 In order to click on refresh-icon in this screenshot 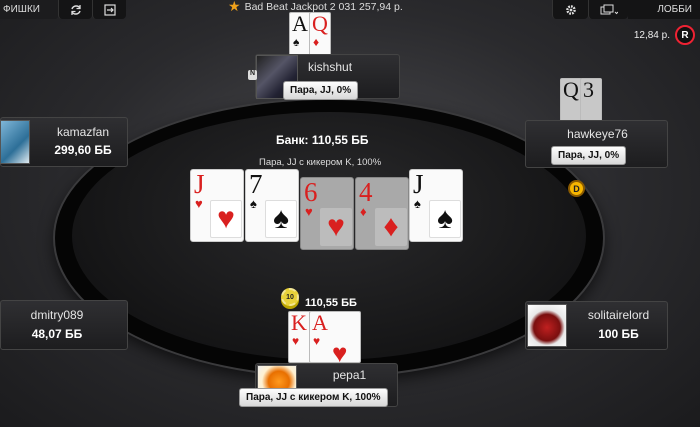, I will do `click(75, 9)`.